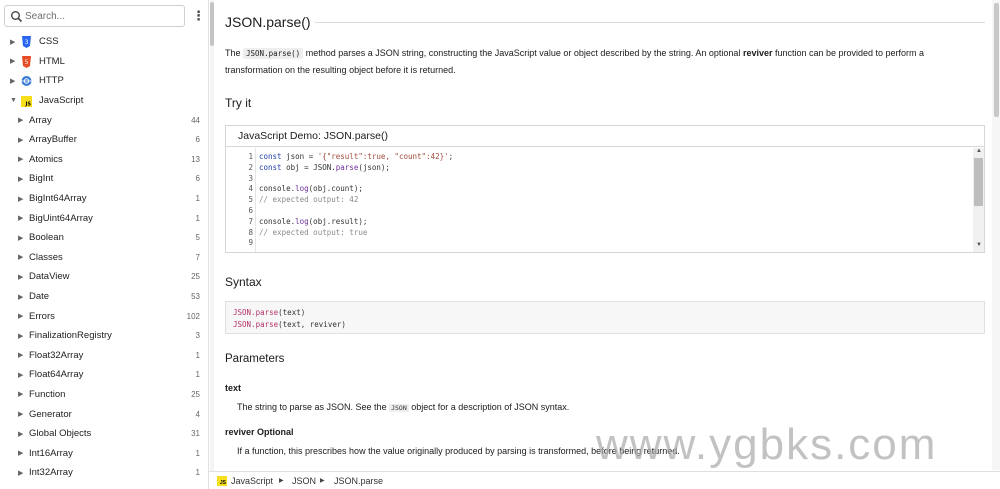 The width and height of the screenshot is (1000, 489). Describe the element at coordinates (104, 160) in the screenshot. I see `sidebar-item-atomics: ▶ Atomics 13` at that location.